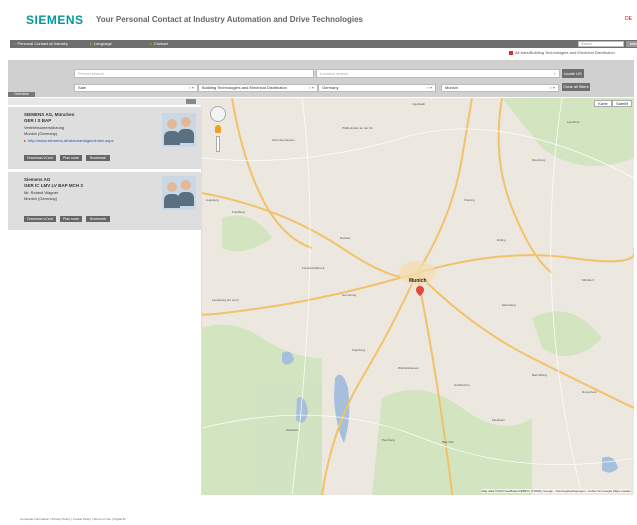  I want to click on checkbox-icon, so click(511, 52).